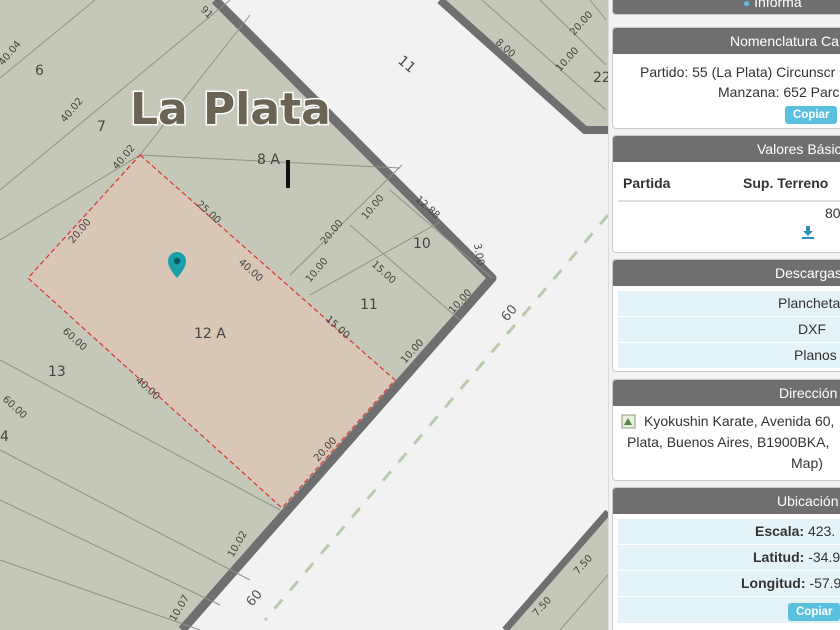 This screenshot has width=840, height=630. I want to click on lot-number: 13, so click(57, 372).